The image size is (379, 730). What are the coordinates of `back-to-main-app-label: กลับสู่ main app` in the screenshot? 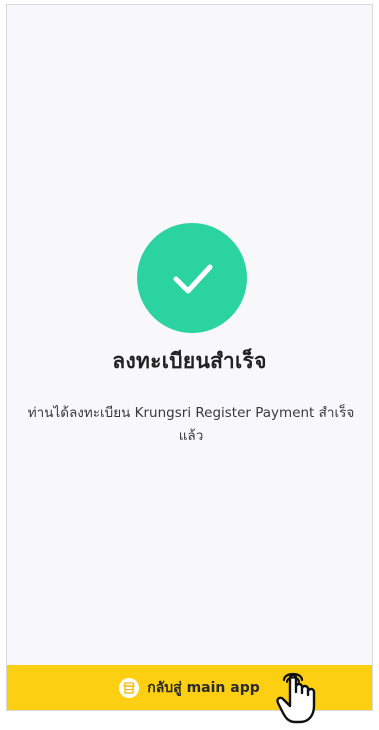 It's located at (203, 687).